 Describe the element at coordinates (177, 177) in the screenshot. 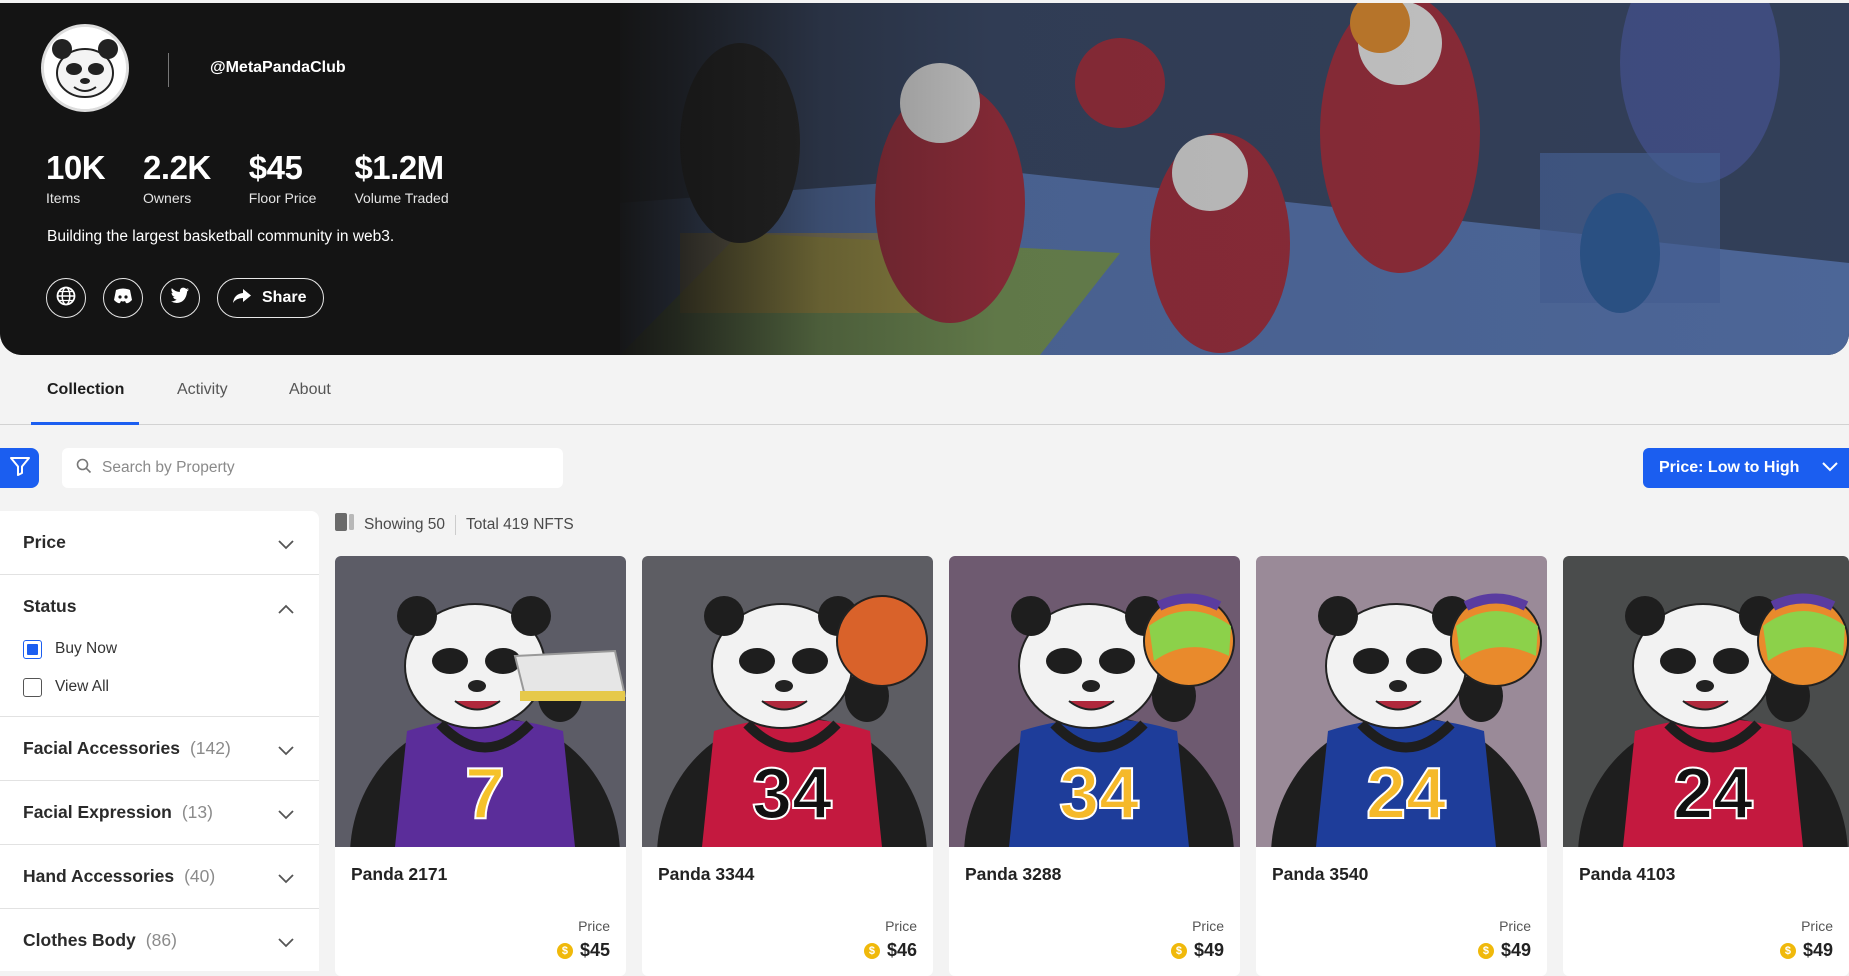

I see `stat-owners: 2.2K Owners` at that location.